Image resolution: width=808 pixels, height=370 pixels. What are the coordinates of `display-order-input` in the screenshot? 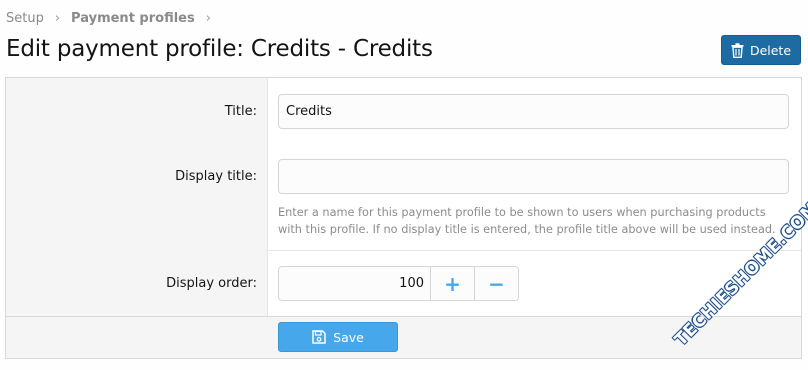 It's located at (354, 283).